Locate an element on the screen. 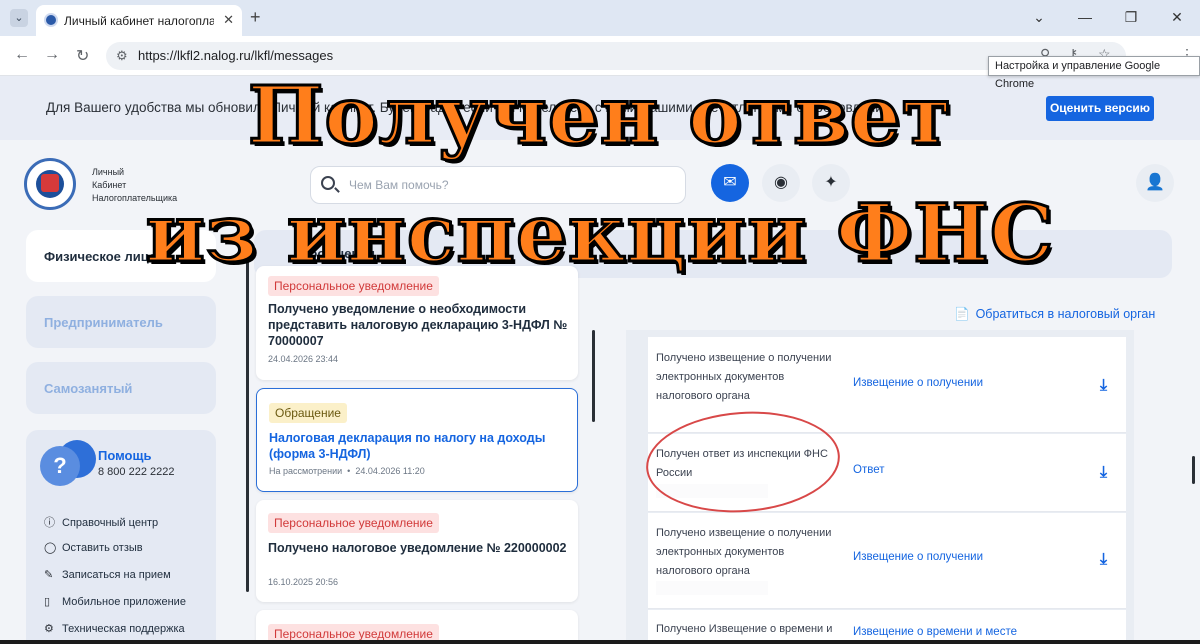 The height and width of the screenshot is (644, 1200). help-link-support: ⚙ Техническая поддержка is located at coordinates (114, 628).